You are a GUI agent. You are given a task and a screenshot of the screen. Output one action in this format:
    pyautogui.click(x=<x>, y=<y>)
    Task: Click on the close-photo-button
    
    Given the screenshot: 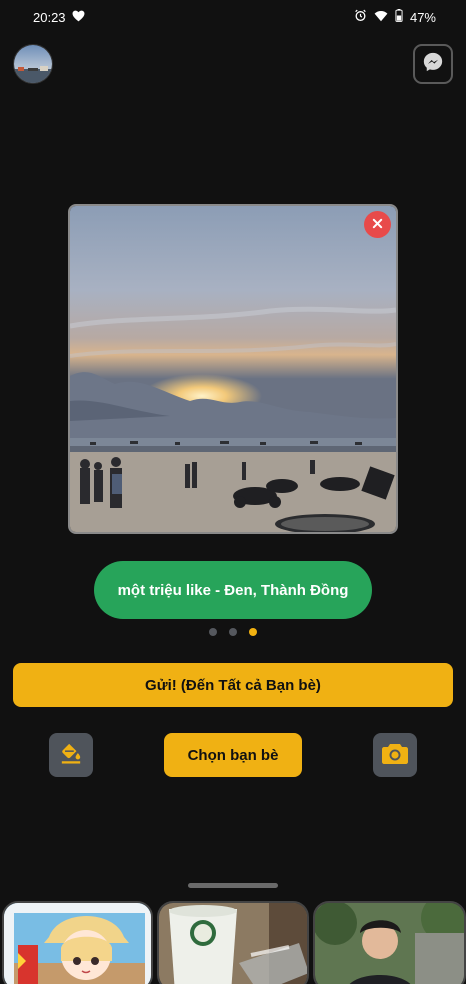 What is the action you would take?
    pyautogui.click(x=377, y=224)
    